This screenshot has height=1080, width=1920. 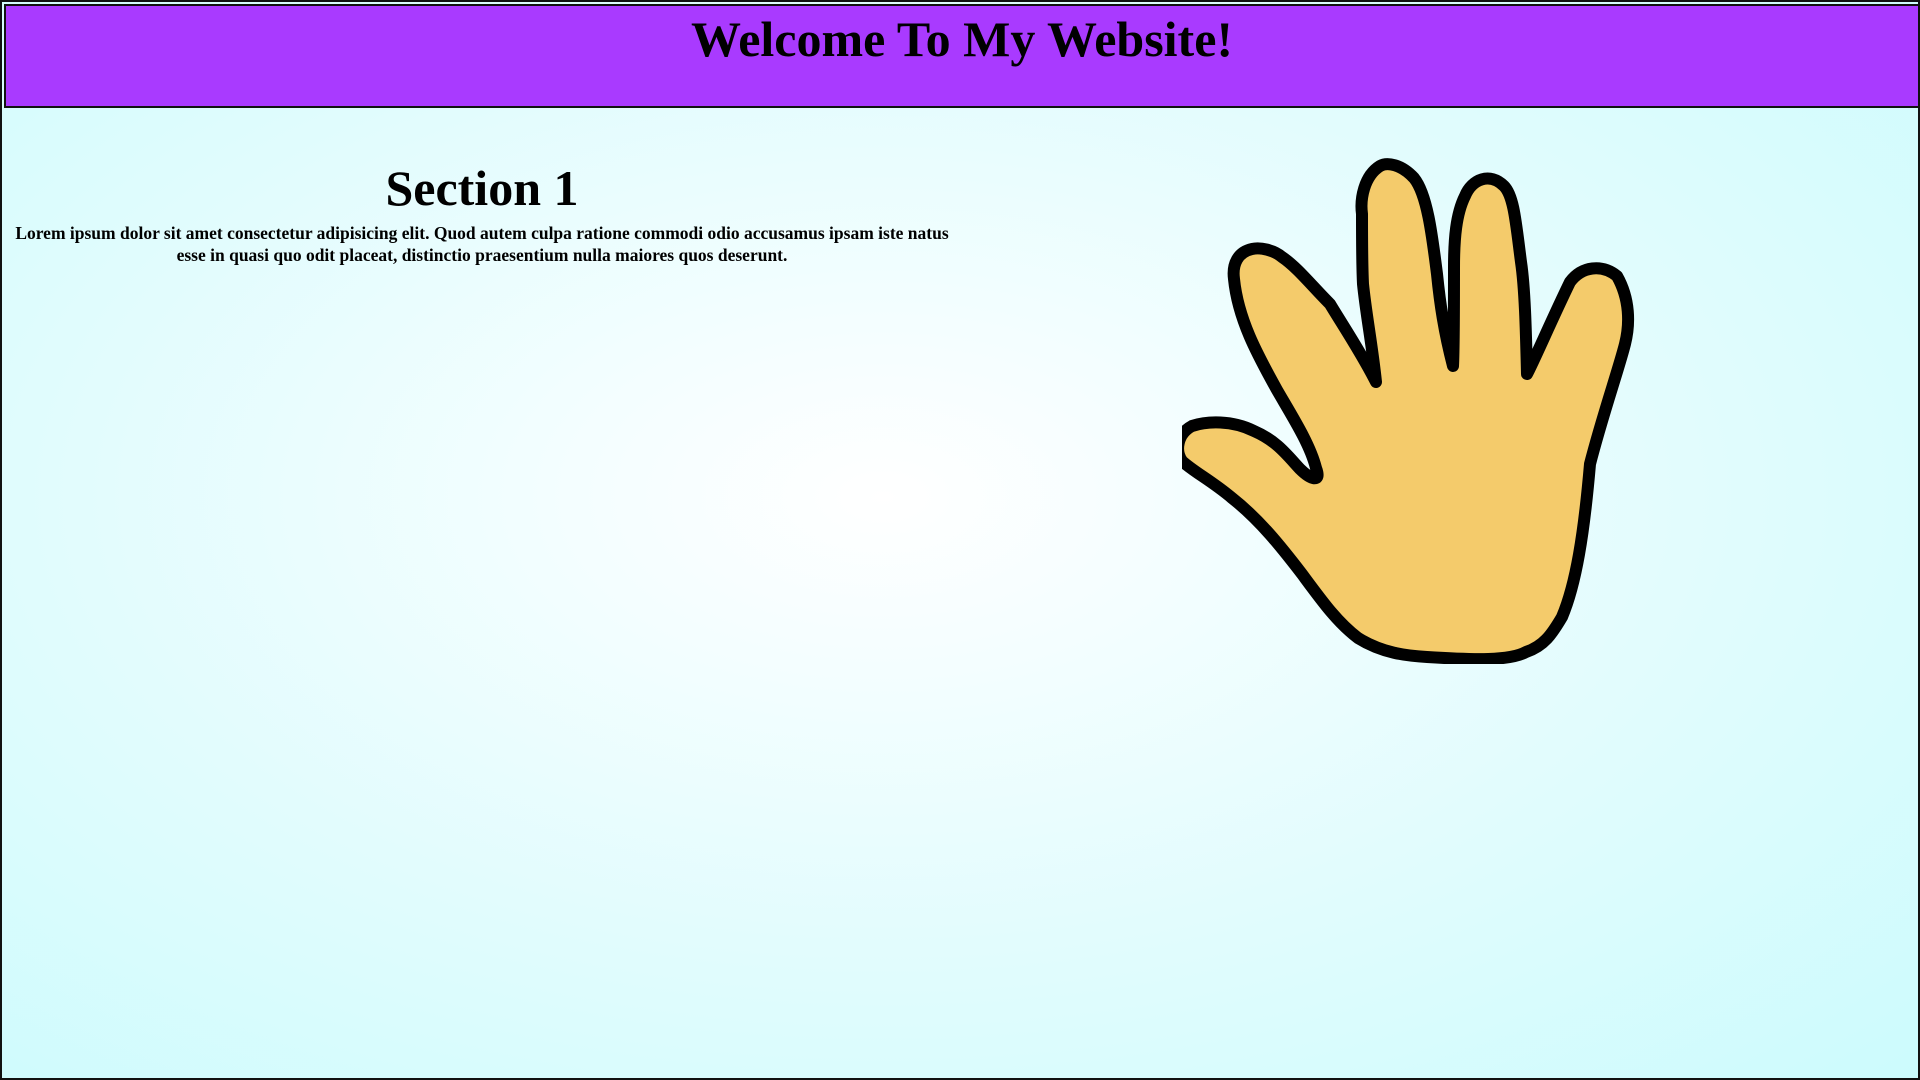 What do you see at coordinates (482, 188) in the screenshot?
I see `section-heading: Section 1` at bounding box center [482, 188].